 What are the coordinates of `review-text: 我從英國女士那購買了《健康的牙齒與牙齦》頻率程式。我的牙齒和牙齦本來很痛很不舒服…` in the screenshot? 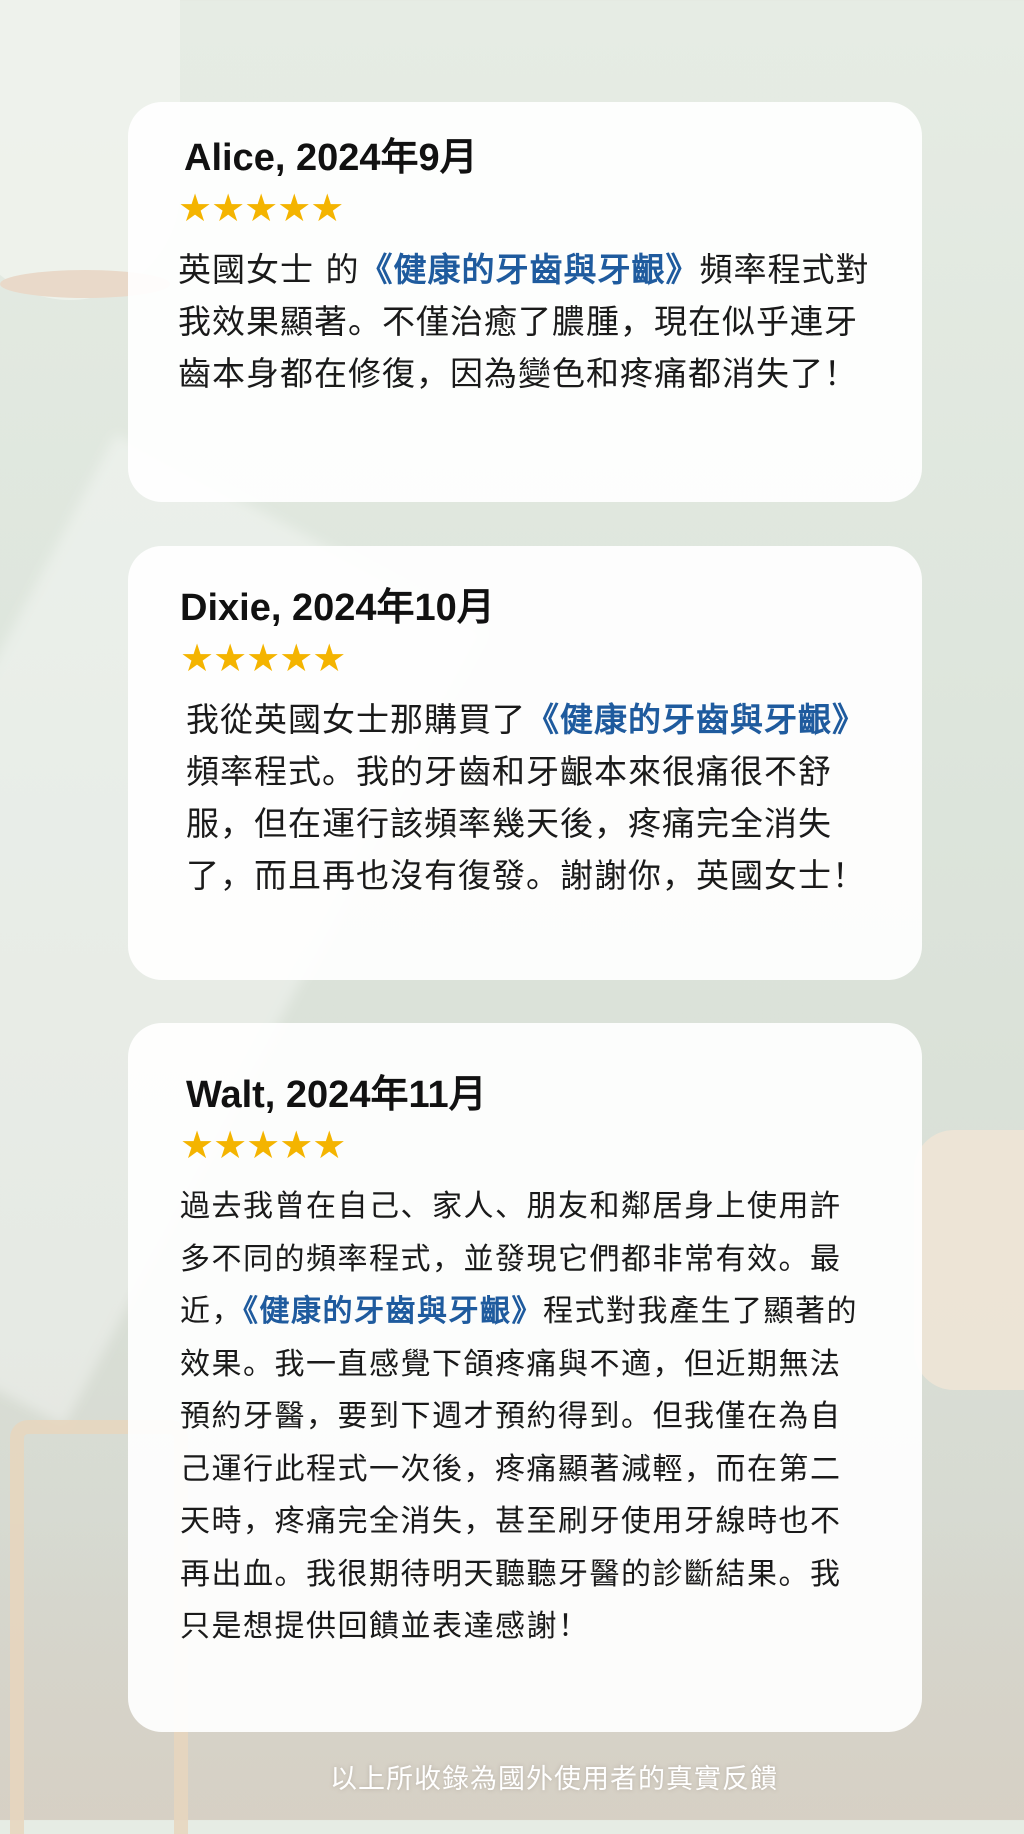 It's located at (529, 798).